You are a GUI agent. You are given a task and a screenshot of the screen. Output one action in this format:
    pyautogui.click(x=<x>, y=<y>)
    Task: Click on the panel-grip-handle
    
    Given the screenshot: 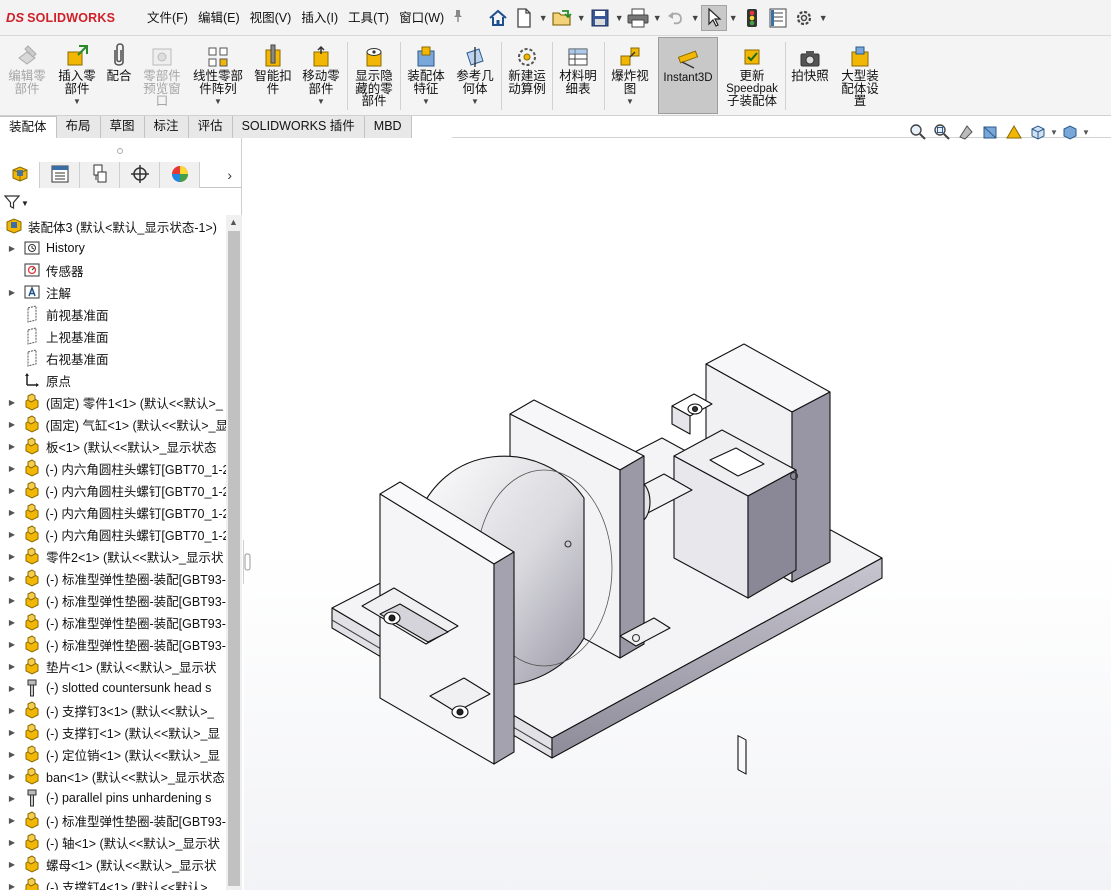 What is the action you would take?
    pyautogui.click(x=120, y=151)
    